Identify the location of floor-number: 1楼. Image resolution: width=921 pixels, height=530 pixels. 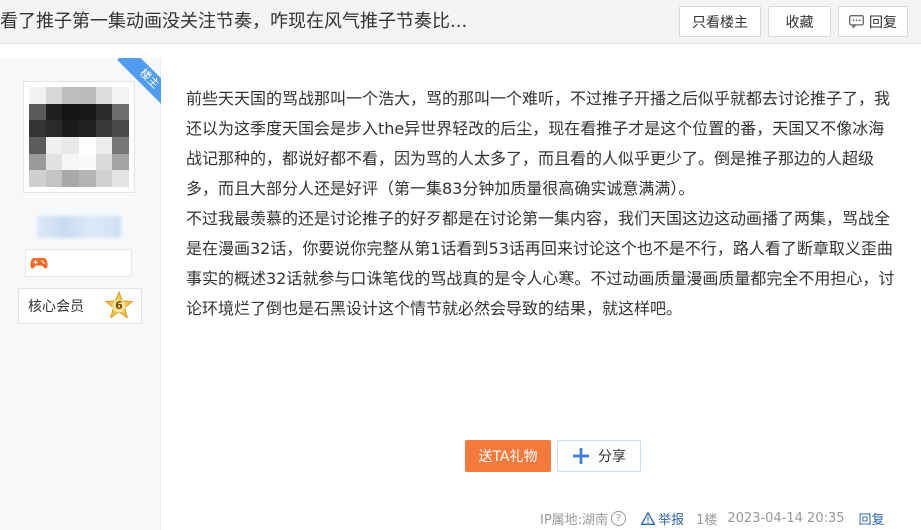
(707, 520).